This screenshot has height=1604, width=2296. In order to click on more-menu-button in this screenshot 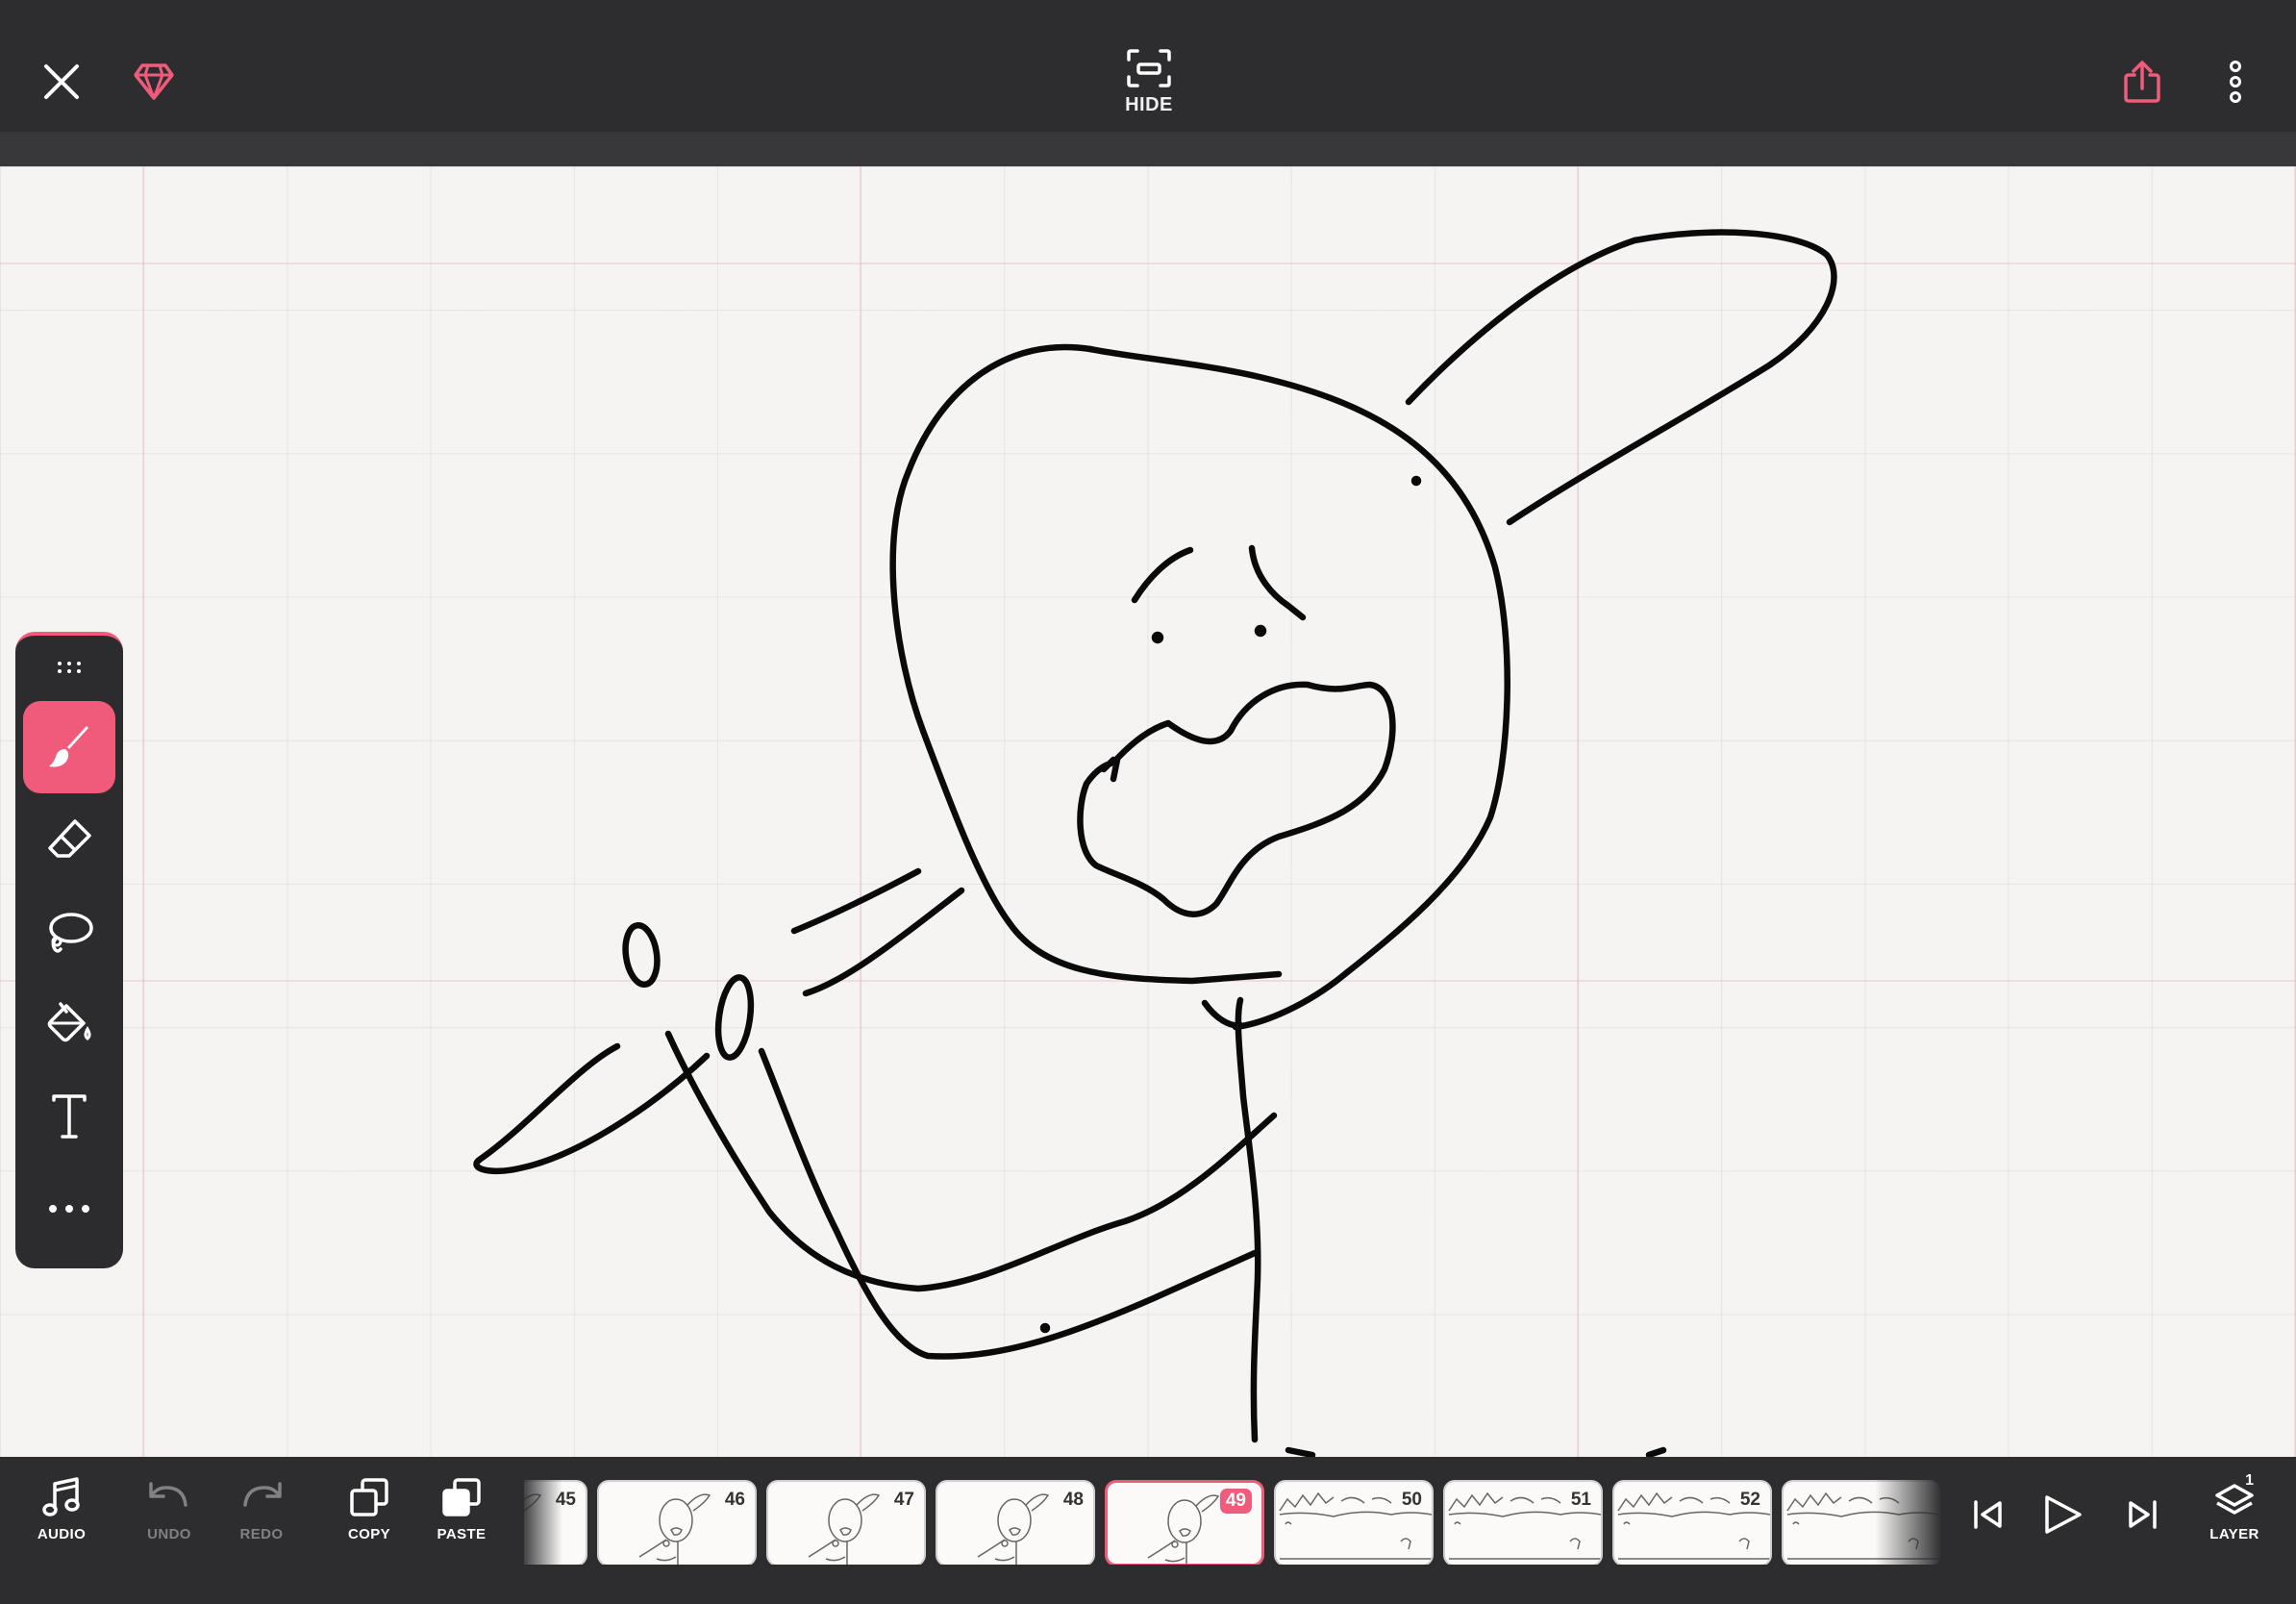, I will do `click(2235, 82)`.